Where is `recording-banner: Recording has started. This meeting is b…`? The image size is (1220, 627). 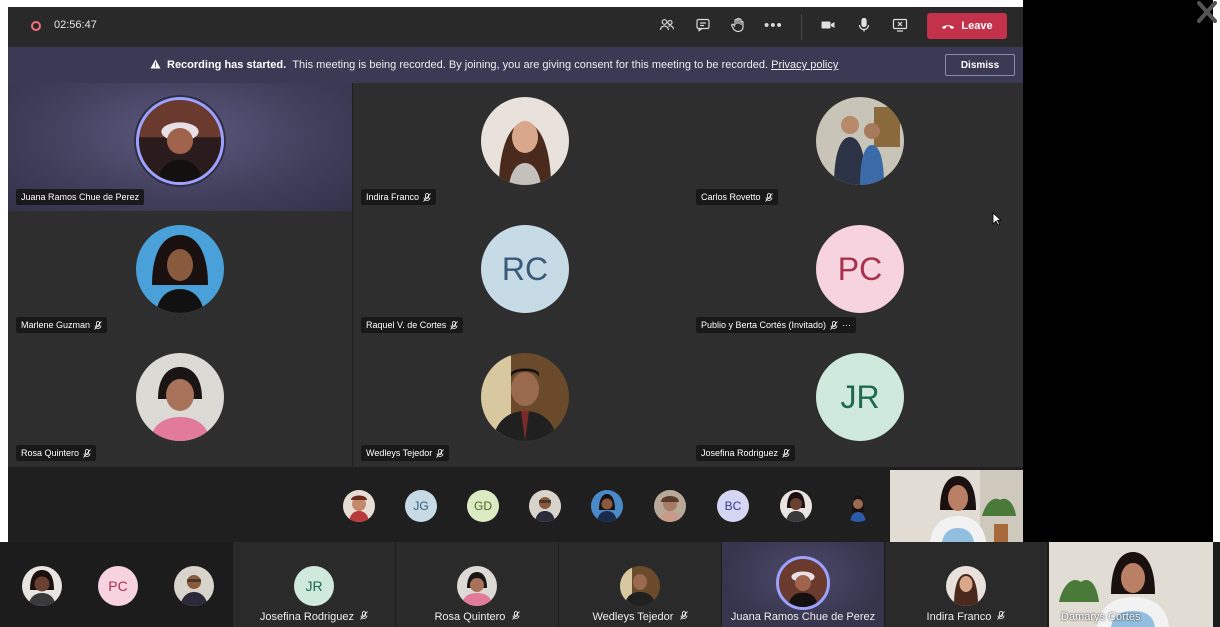 recording-banner: Recording has started. This meeting is b… is located at coordinates (515, 65).